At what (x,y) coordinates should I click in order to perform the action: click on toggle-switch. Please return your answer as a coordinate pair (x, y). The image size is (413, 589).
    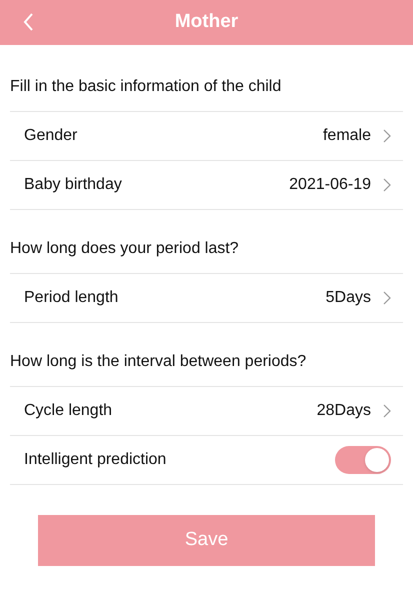
    Looking at the image, I should click on (363, 460).